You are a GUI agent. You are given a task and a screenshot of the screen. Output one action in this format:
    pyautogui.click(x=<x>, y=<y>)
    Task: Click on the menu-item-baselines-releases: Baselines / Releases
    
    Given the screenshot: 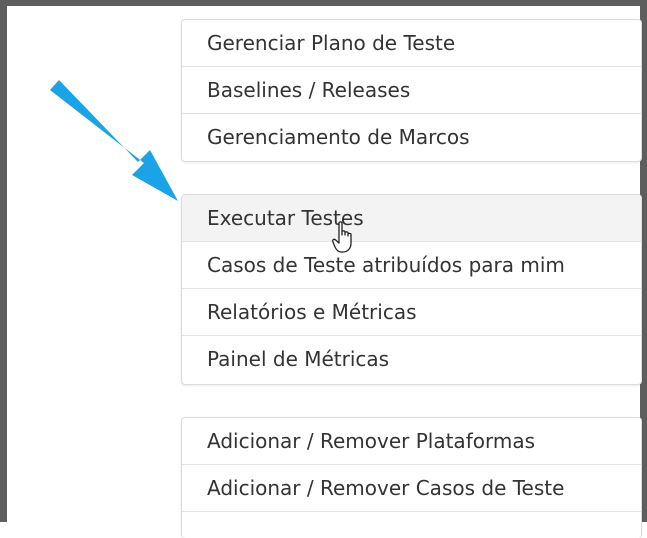 What is the action you would take?
    pyautogui.click(x=411, y=90)
    